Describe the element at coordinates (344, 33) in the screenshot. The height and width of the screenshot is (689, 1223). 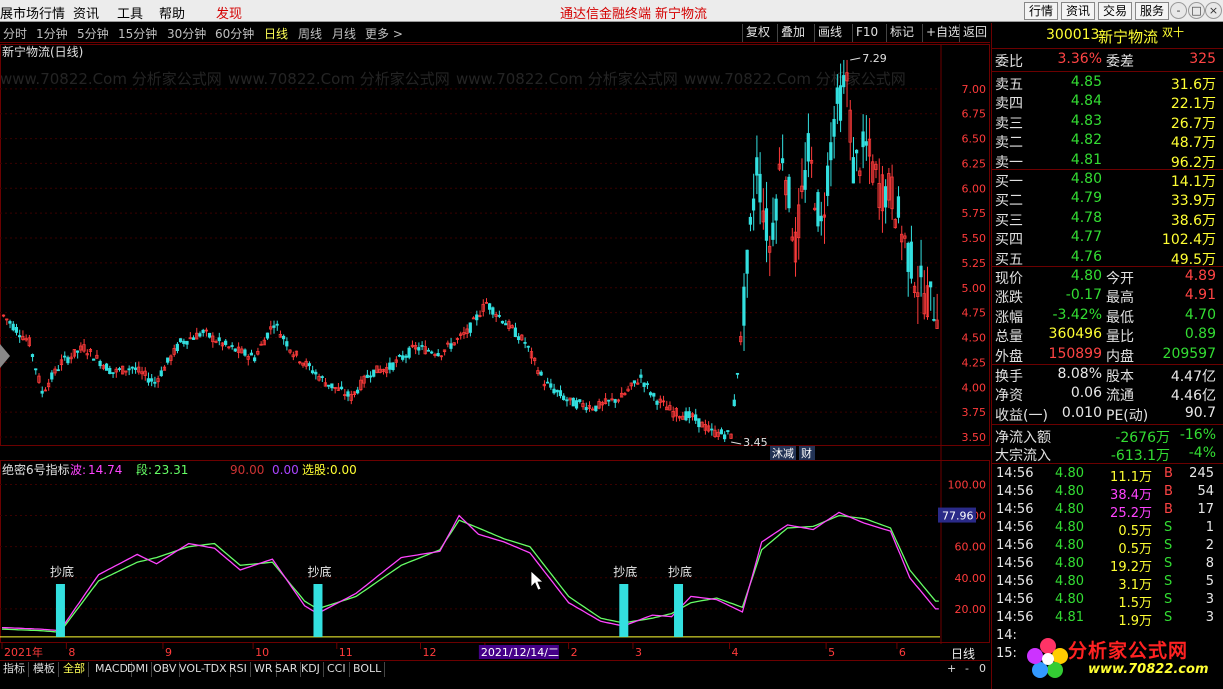
I see `period-monthly: 月线` at that location.